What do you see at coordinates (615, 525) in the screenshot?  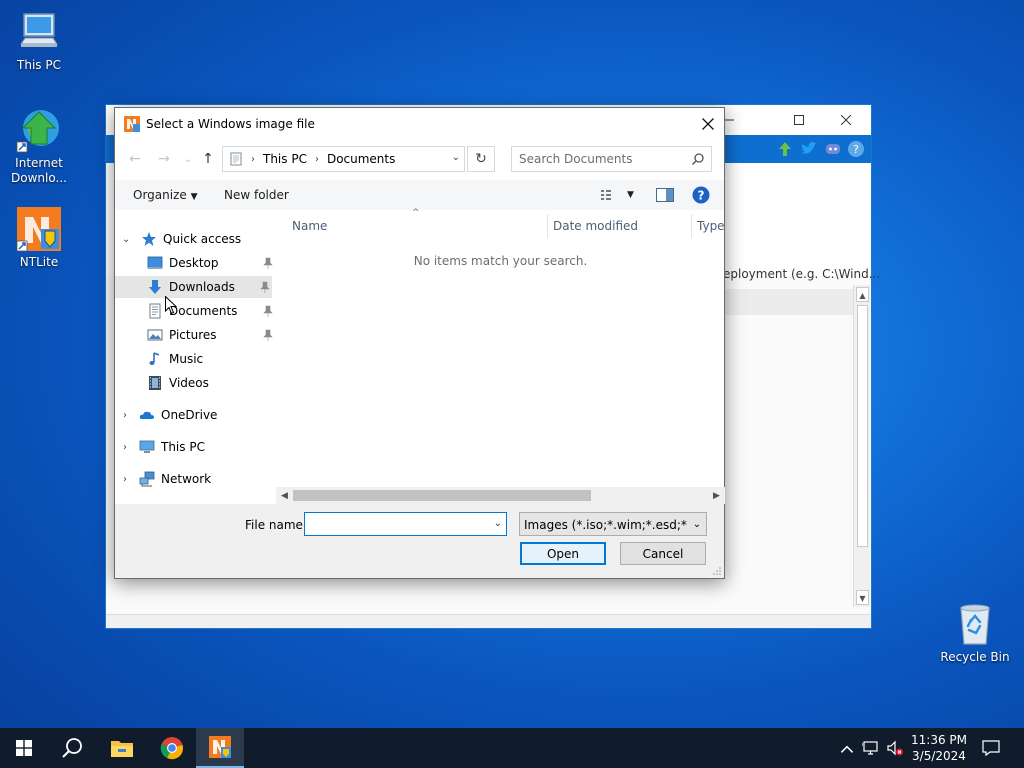 I see `file-type-filter-value: Images (*.iso;*.wim;*.esd;*.swm` at bounding box center [615, 525].